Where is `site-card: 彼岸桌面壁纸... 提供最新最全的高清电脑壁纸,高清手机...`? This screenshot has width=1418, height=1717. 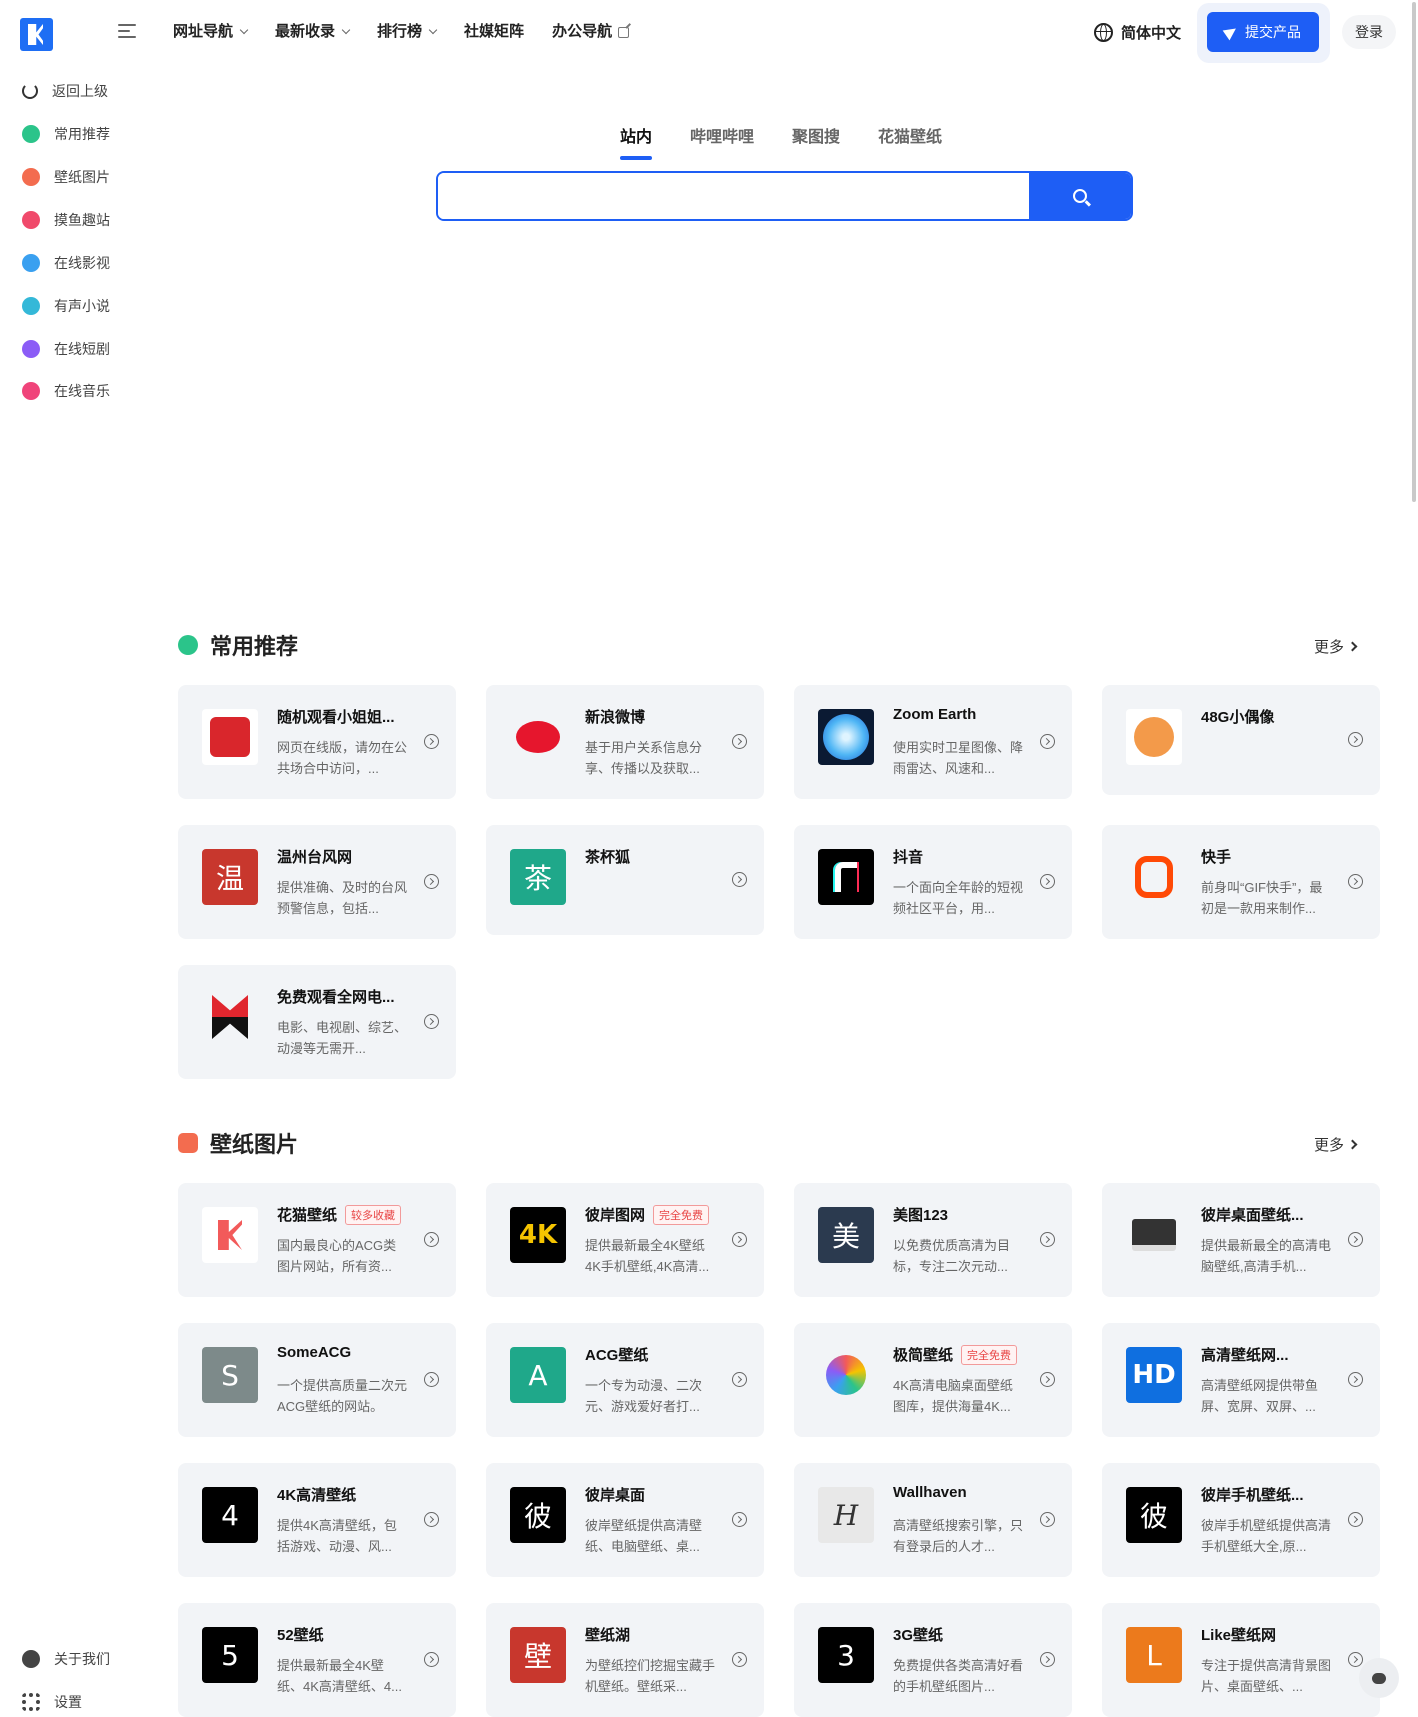
site-card: 彼岸桌面壁纸... 提供最新最全的高清电脑壁纸,高清手机... is located at coordinates (1241, 1240).